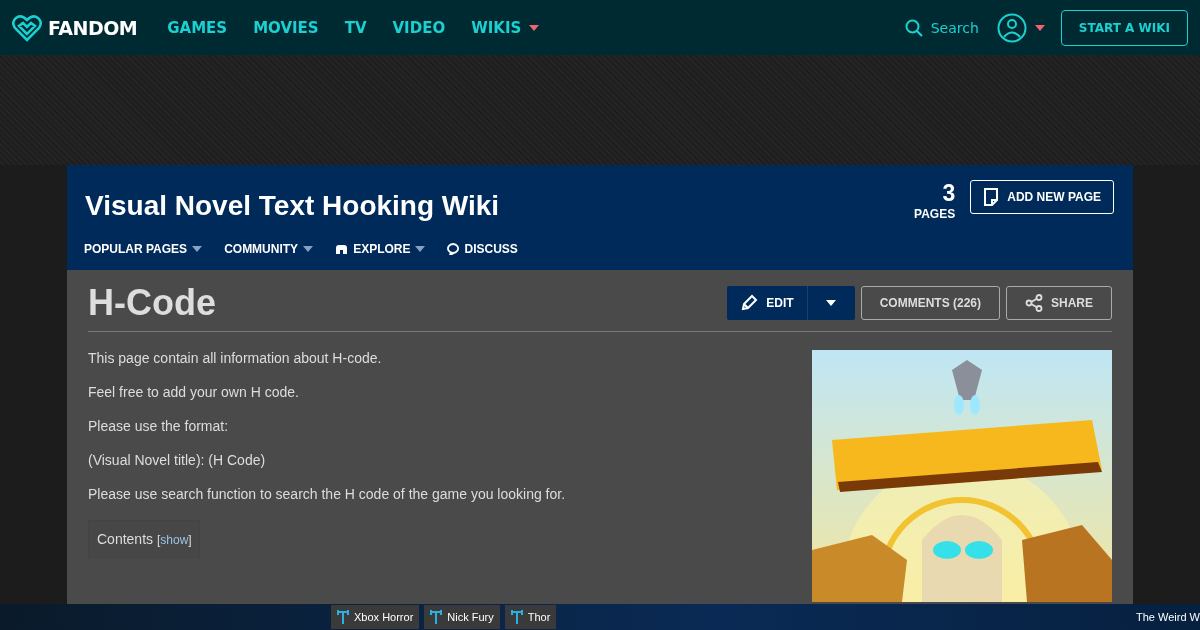 Image resolution: width=1200 pixels, height=630 pixels. What do you see at coordinates (355, 27) in the screenshot?
I see `nav-link: TV` at bounding box center [355, 27].